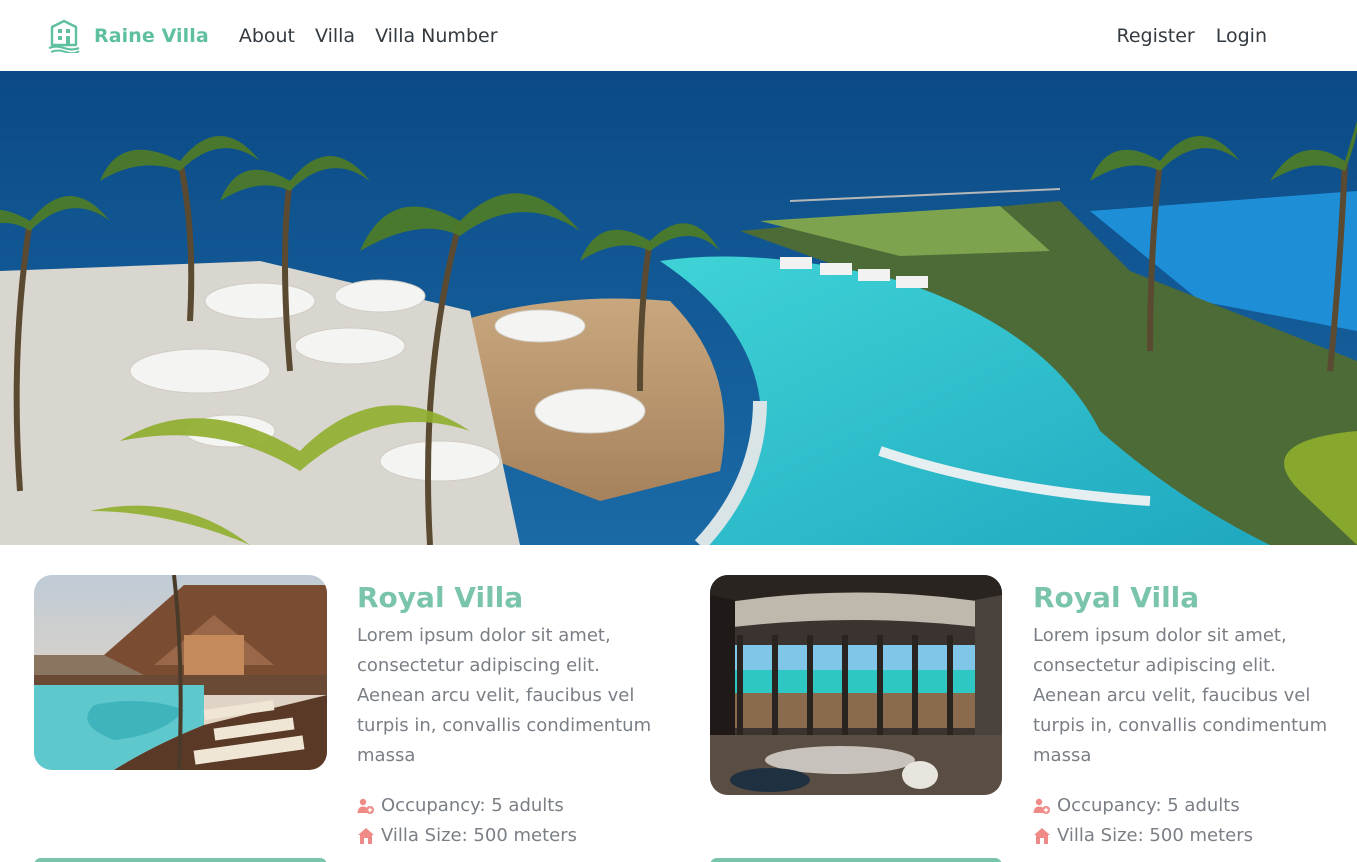 The height and width of the screenshot is (862, 1357). I want to click on register-link: Register, so click(1145, 36).